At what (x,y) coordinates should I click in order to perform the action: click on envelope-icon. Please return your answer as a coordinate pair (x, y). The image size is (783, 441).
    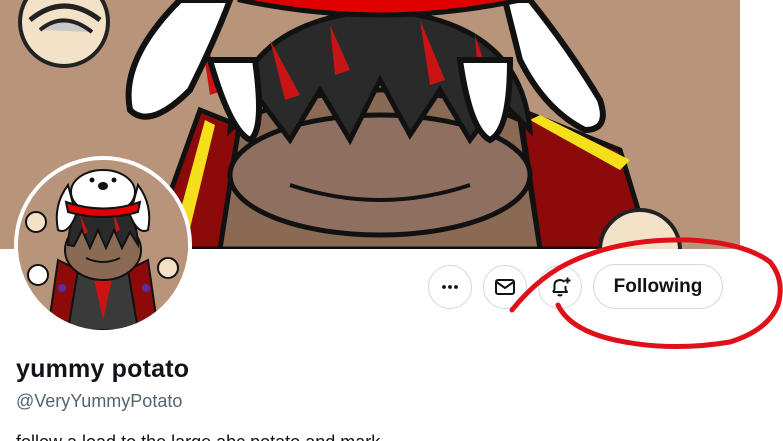
    Looking at the image, I should click on (505, 287).